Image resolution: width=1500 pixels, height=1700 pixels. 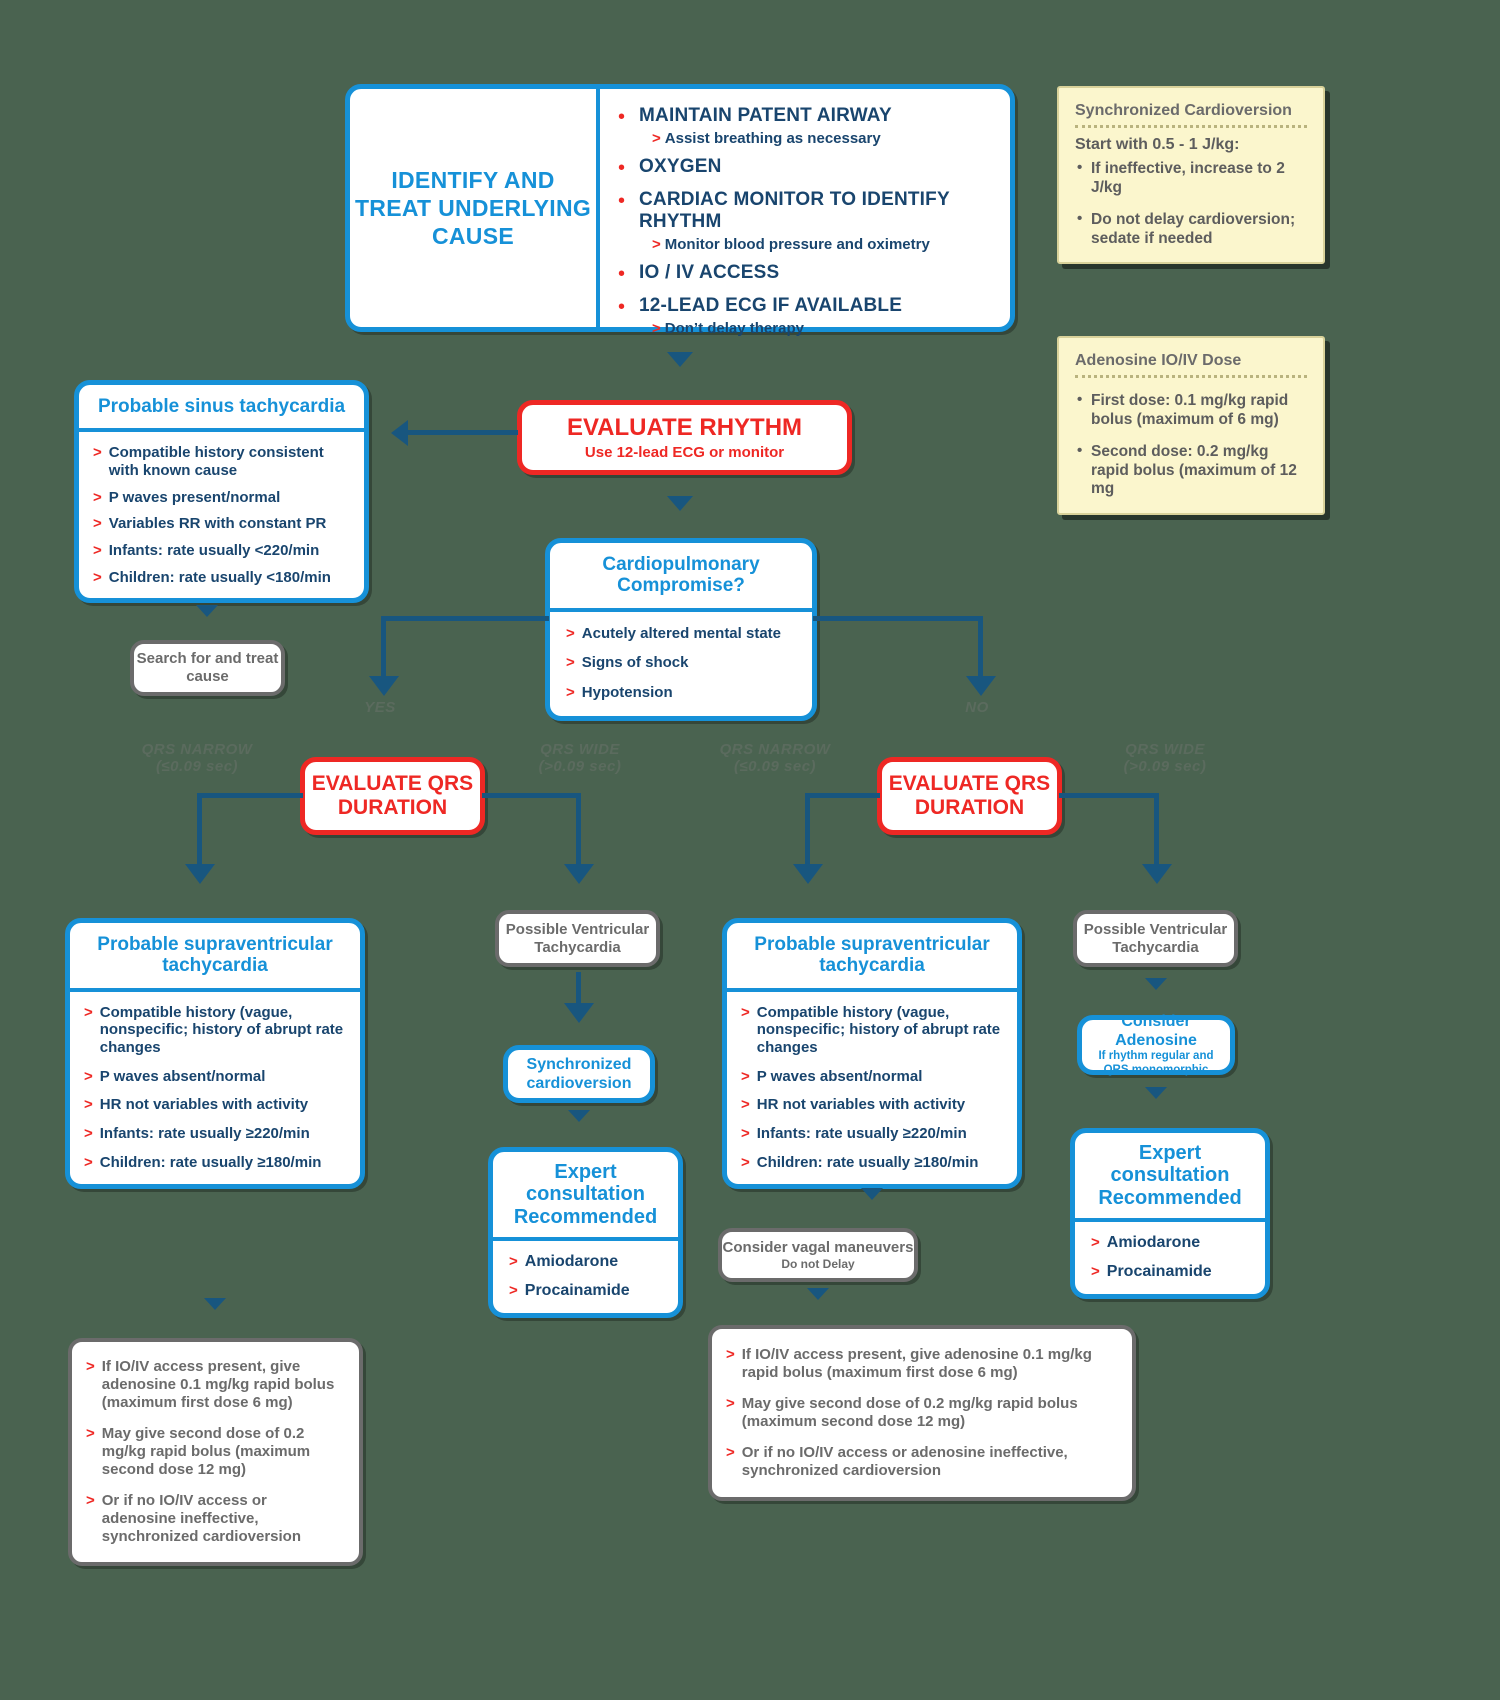 I want to click on branch-label-qrs-wide-right: QRS WIDE (>0.09 sec), so click(x=1165, y=758).